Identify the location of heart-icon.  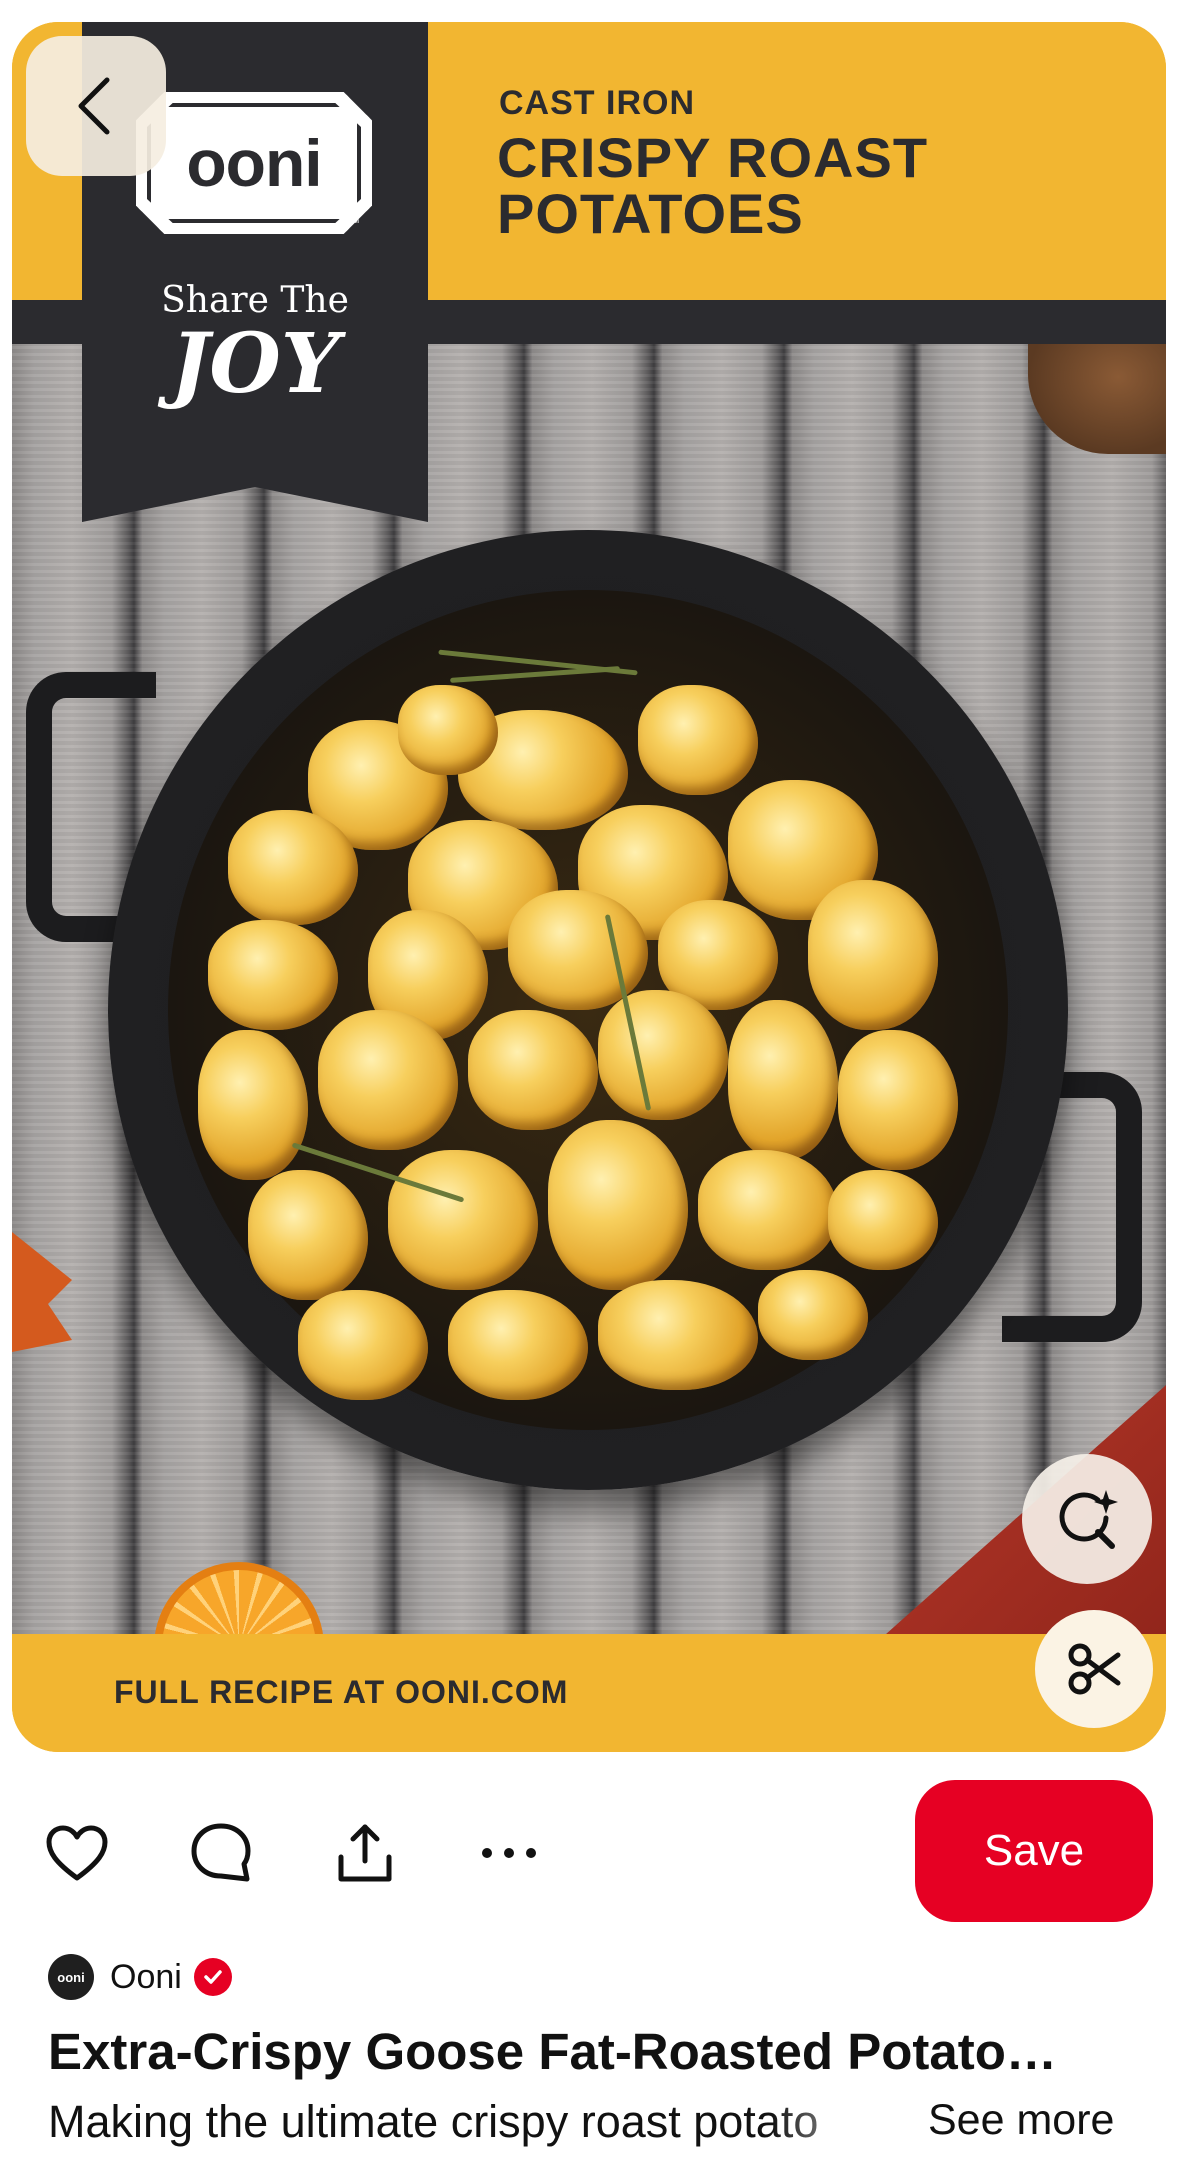
(77, 1853).